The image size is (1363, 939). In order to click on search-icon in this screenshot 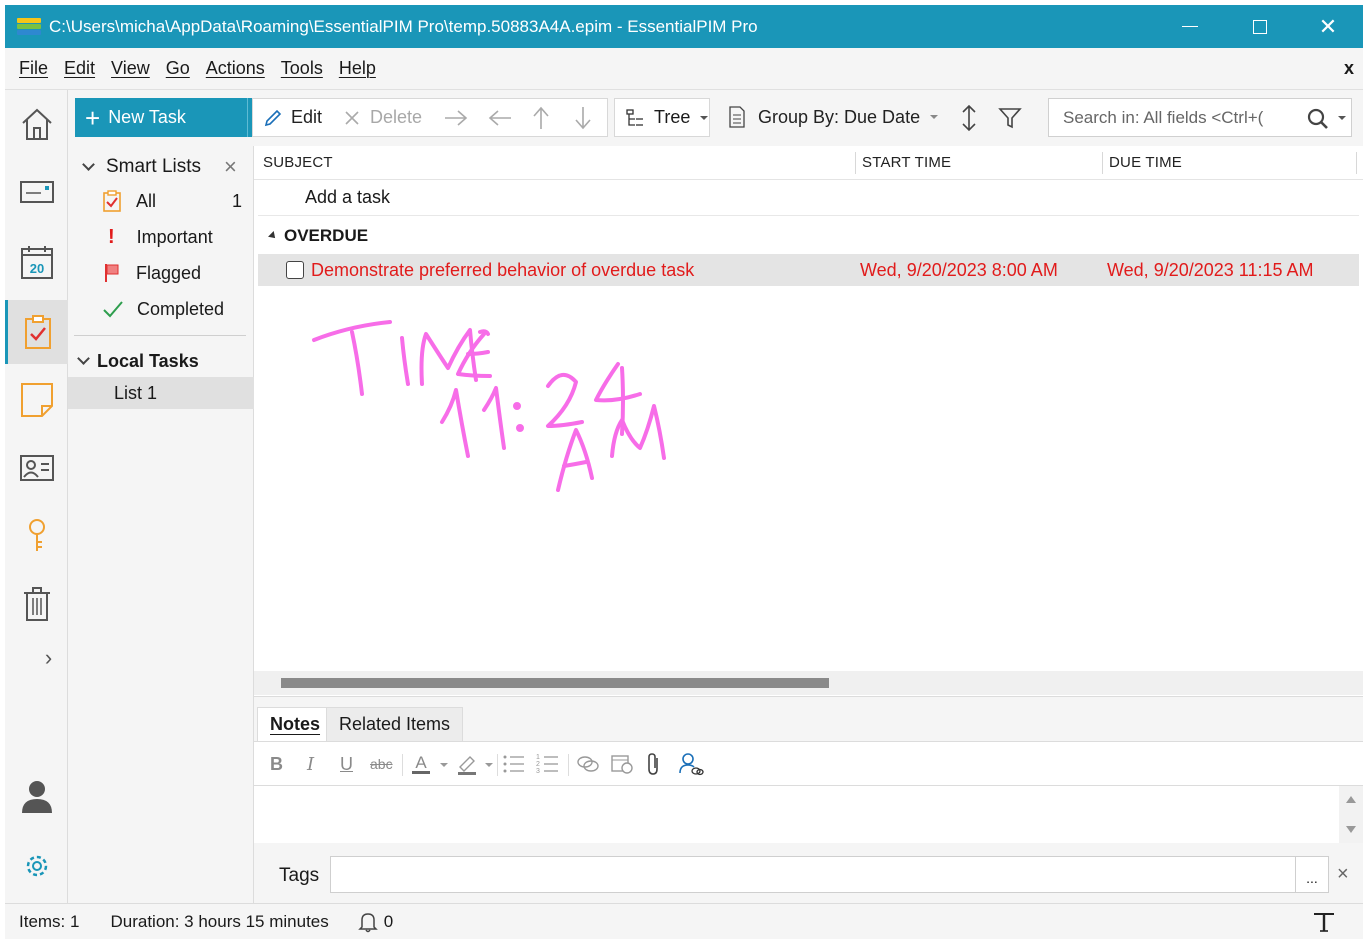, I will do `click(1318, 119)`.